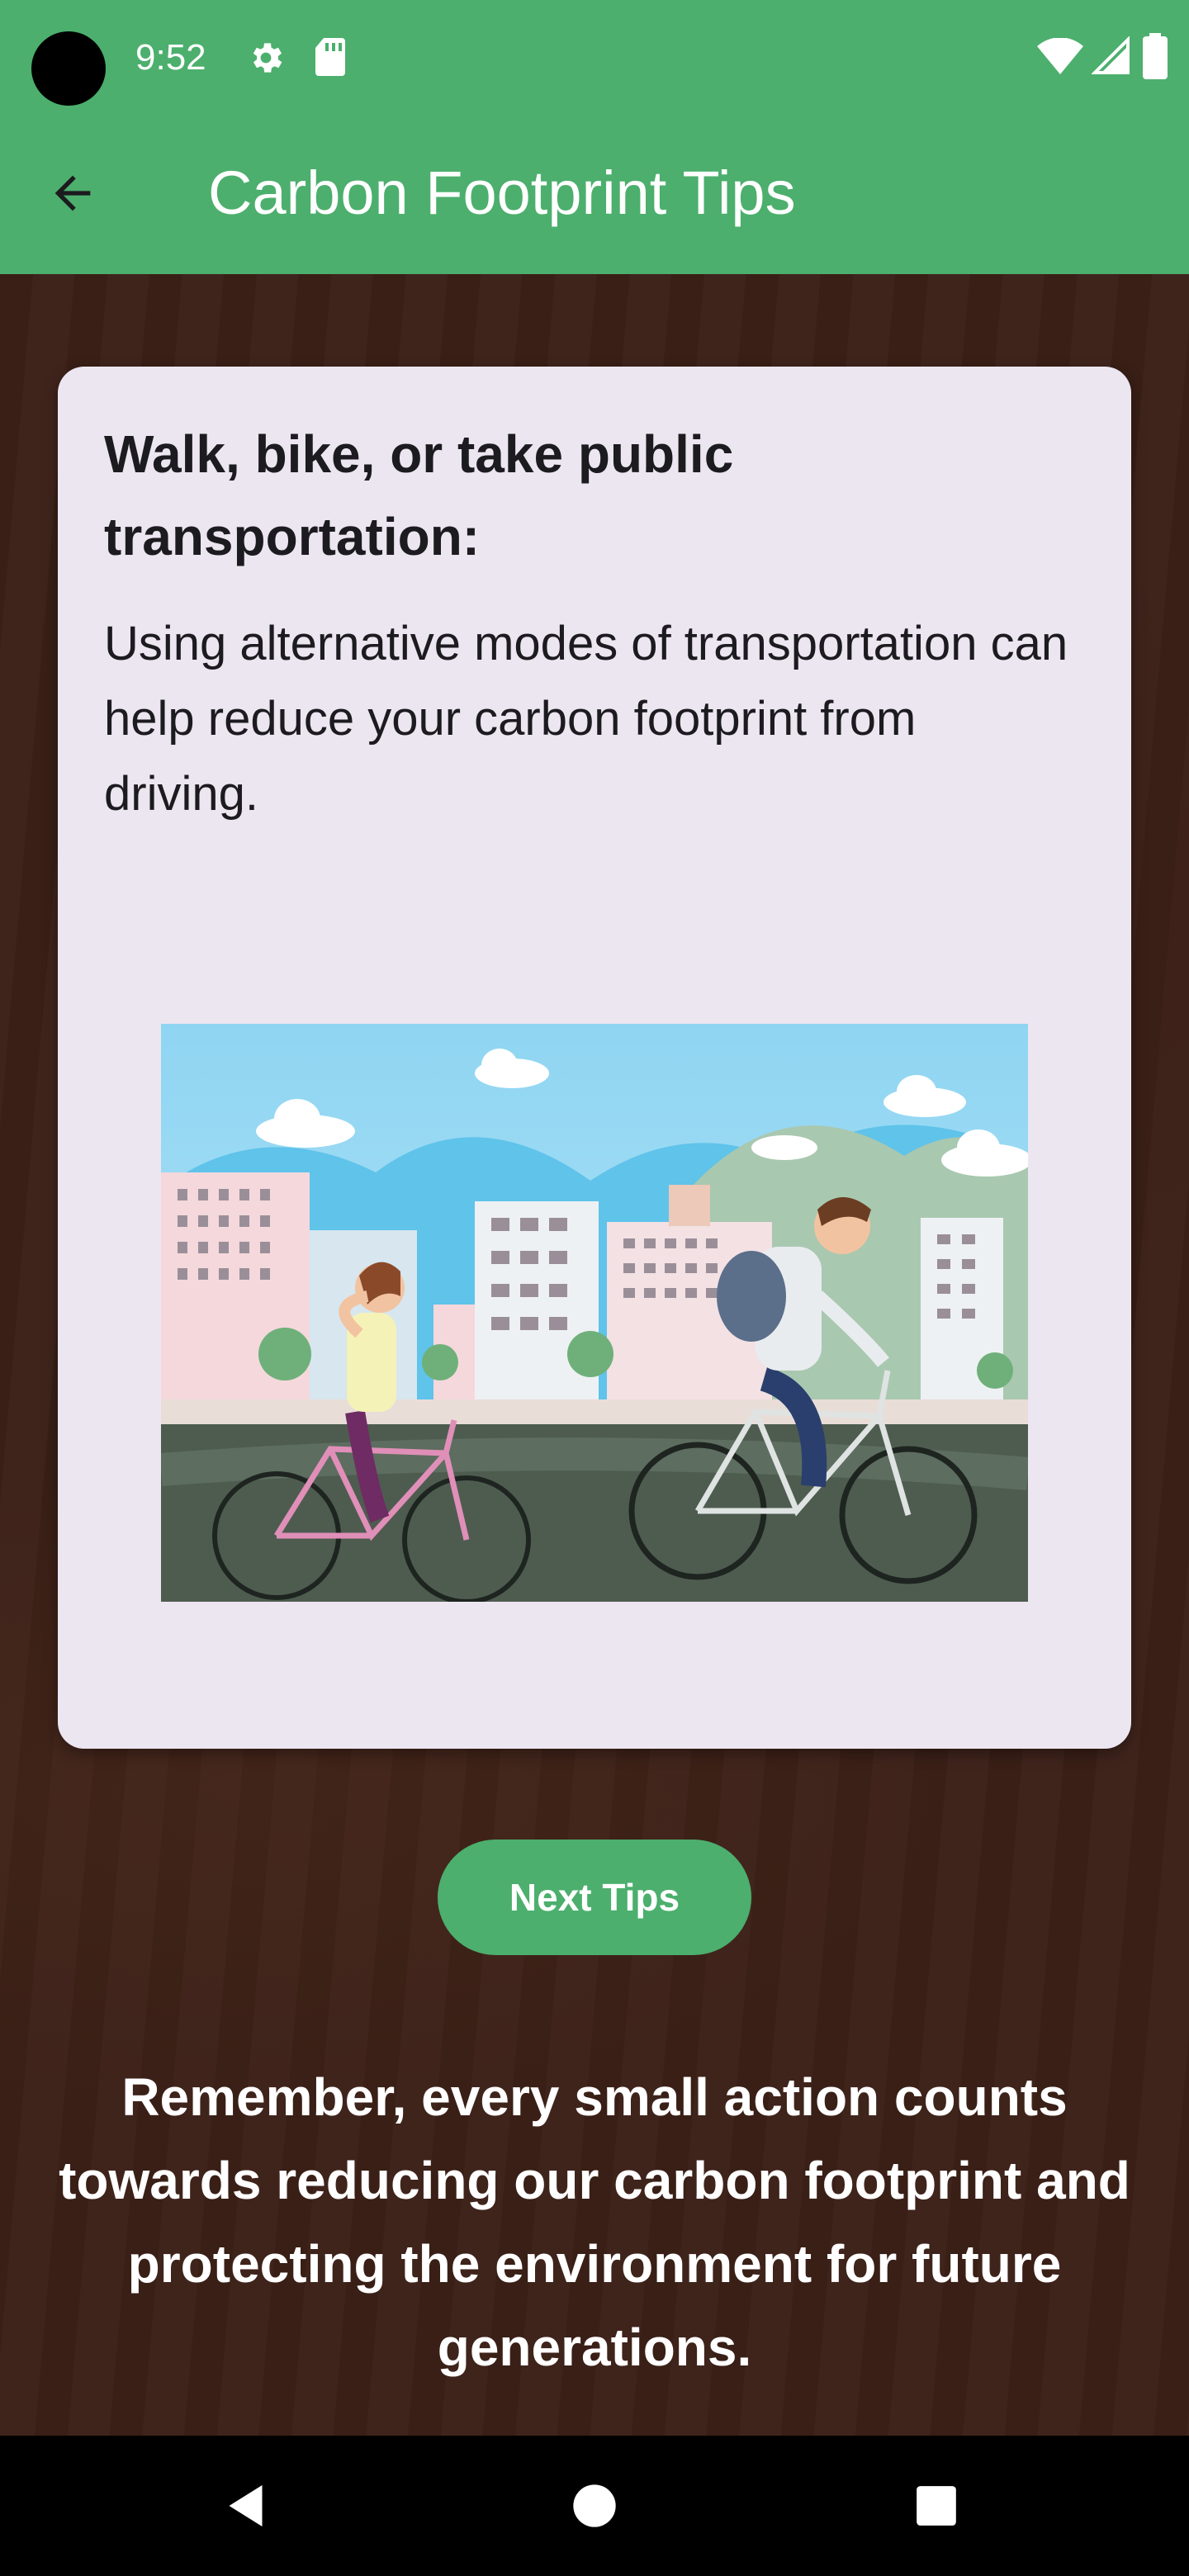  Describe the element at coordinates (502, 193) in the screenshot. I see `page-title: Carbon Footprint Tips` at that location.